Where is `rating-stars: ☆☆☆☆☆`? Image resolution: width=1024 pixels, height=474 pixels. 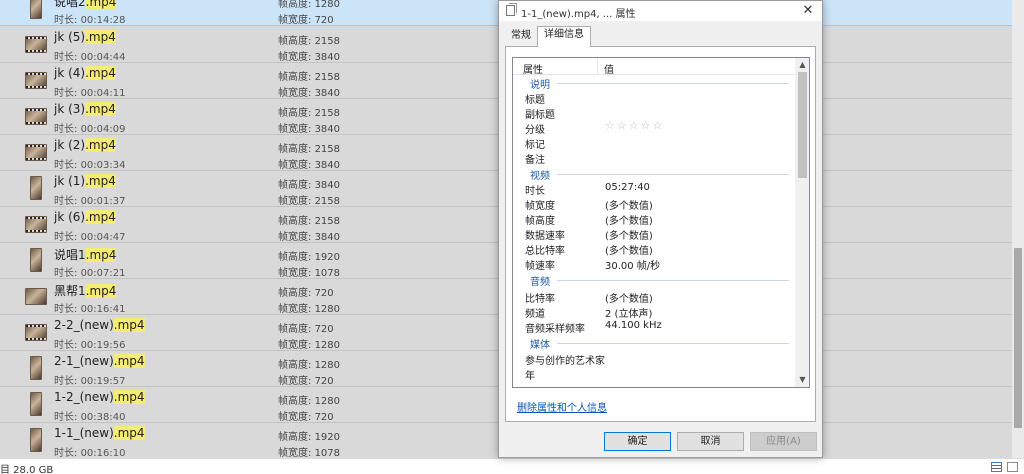
rating-stars: ☆☆☆☆☆ is located at coordinates (634, 125).